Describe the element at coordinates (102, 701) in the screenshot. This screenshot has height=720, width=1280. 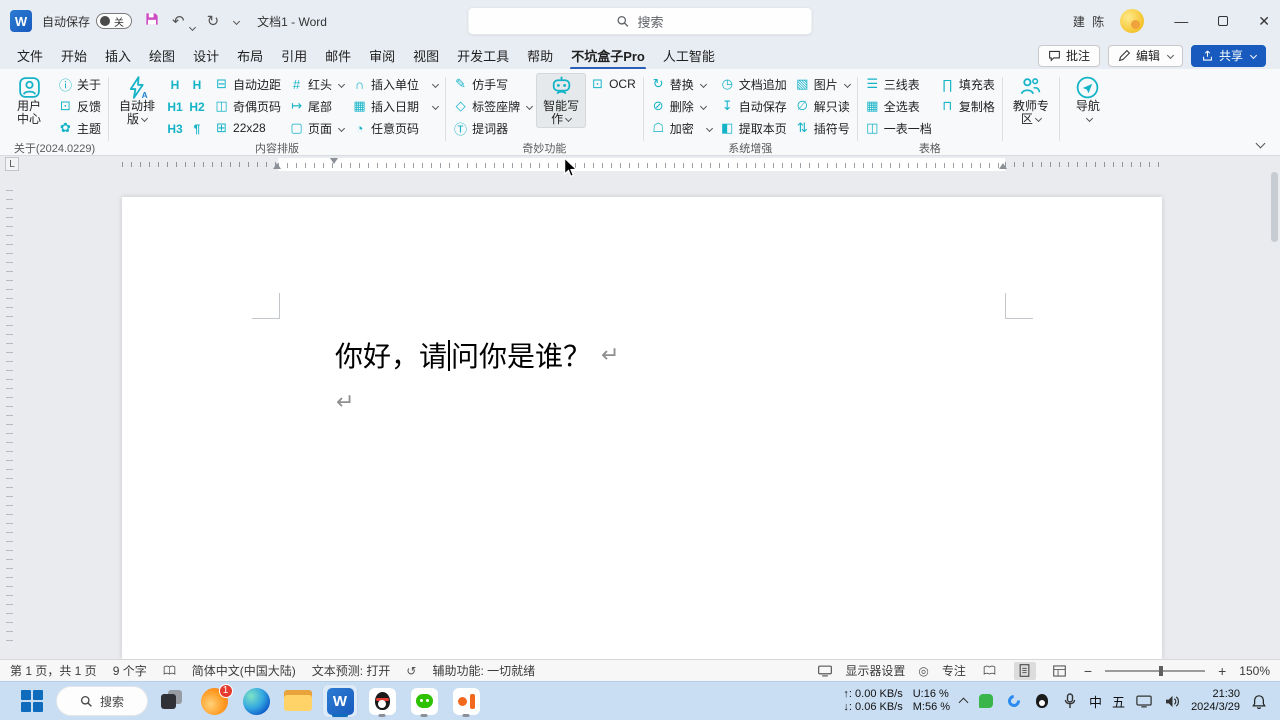
I see `taskbar-search: 搜索` at that location.